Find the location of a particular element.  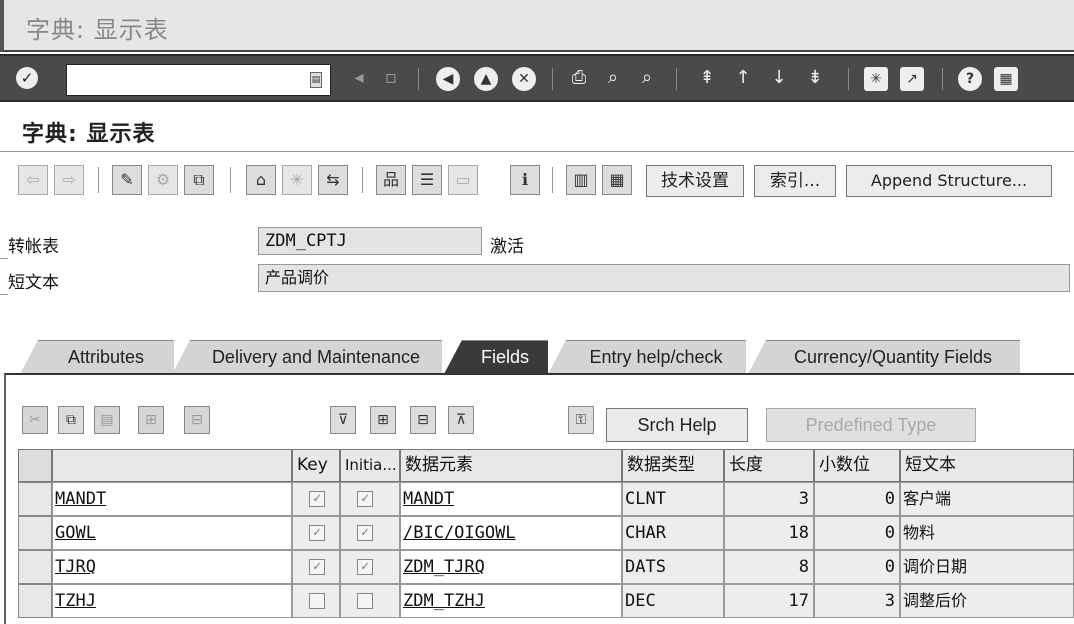

cut-icon: ✂ is located at coordinates (35, 420).